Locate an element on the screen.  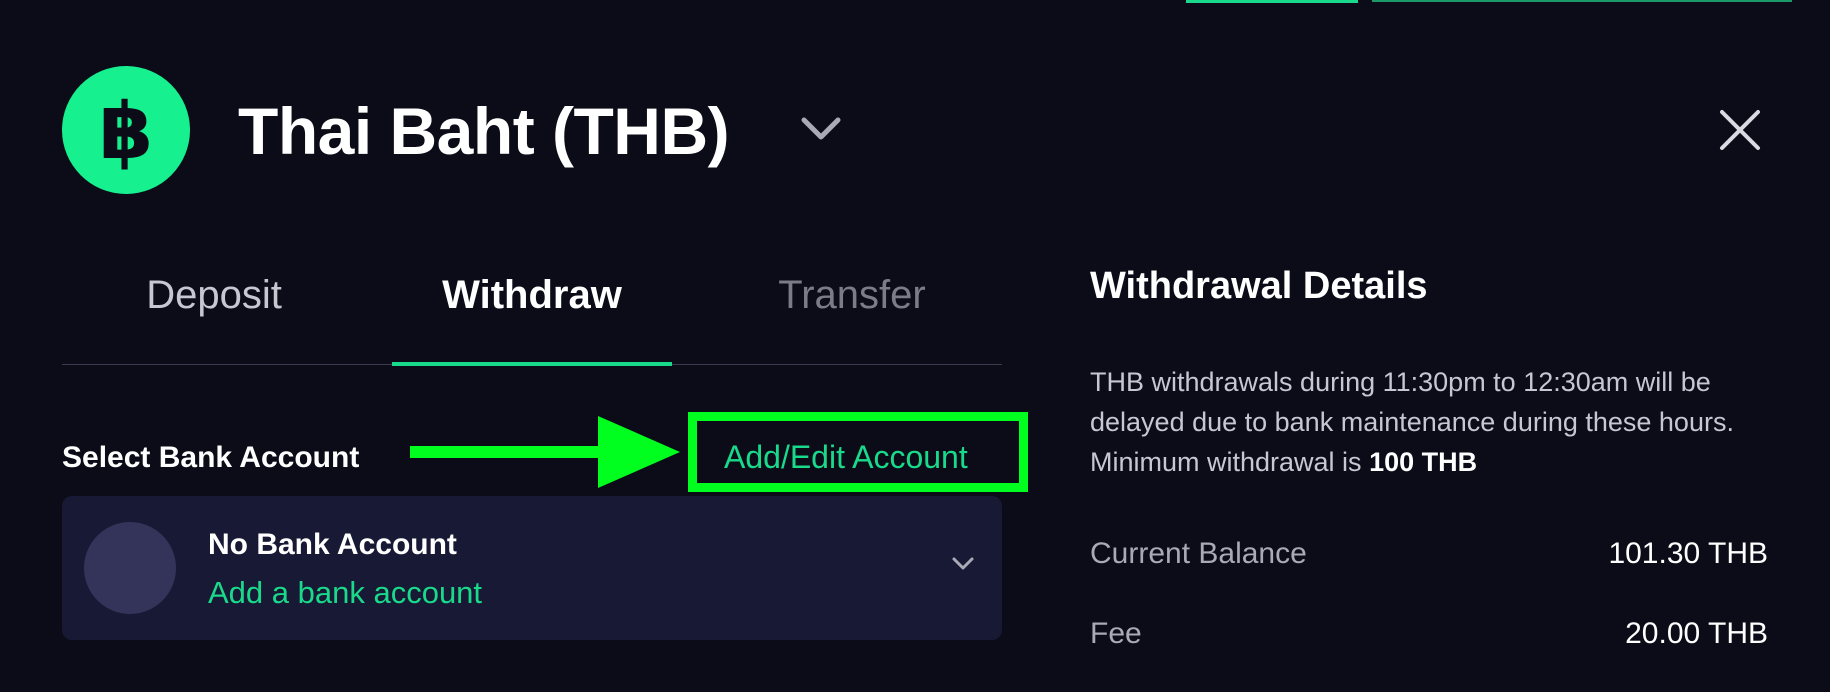
current-balance-value: 101.30 THB is located at coordinates (1688, 553).